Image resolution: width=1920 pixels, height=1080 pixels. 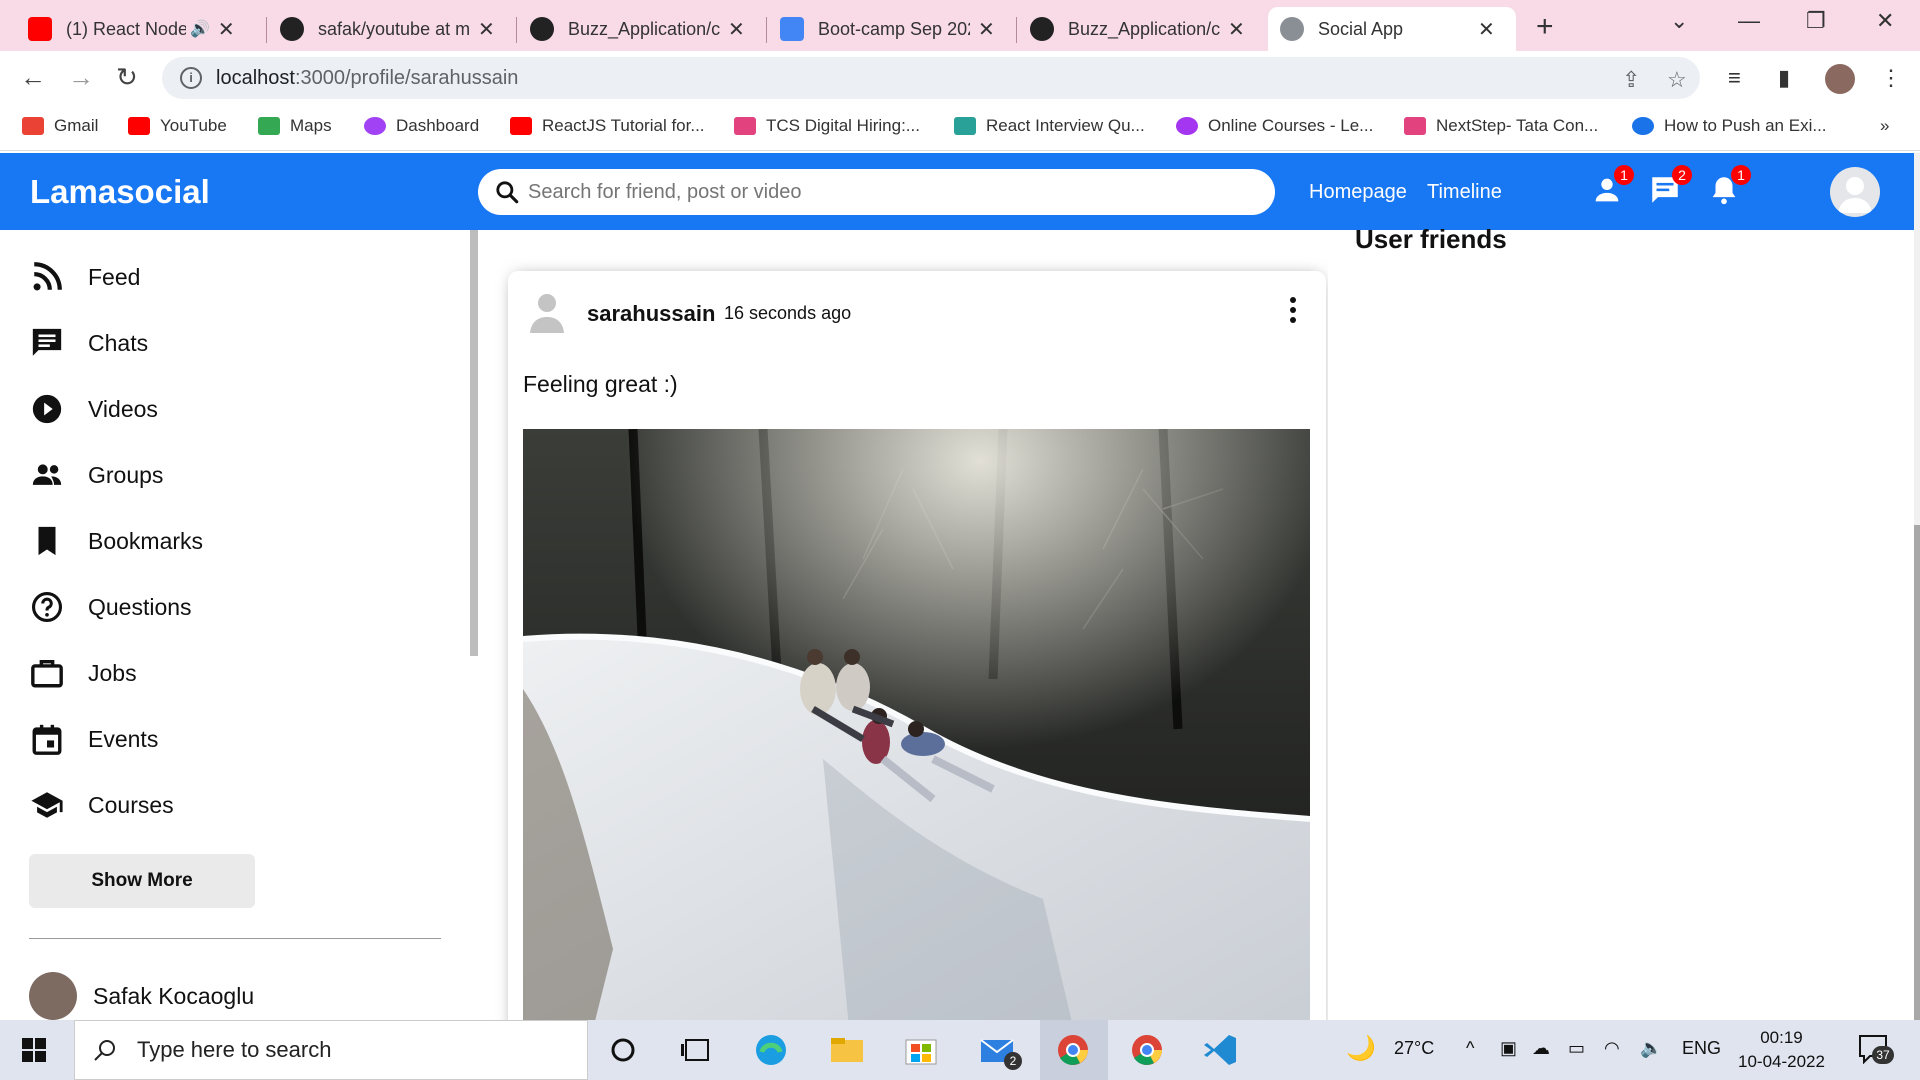 What do you see at coordinates (1651, 1048) in the screenshot?
I see `volume-icon: 🔈` at bounding box center [1651, 1048].